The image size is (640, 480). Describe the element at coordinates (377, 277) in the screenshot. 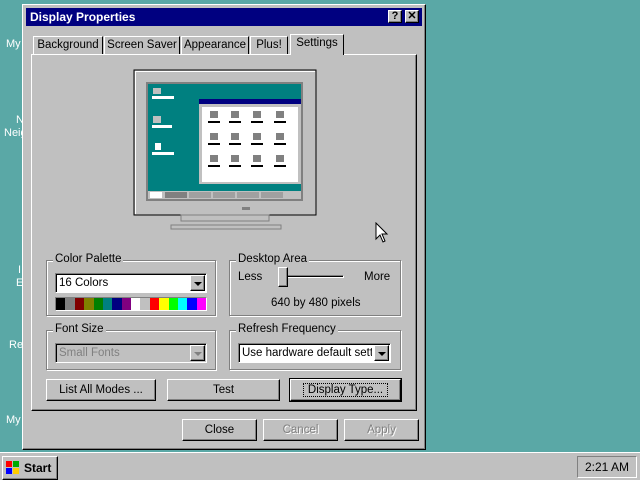

I see `more-label: More` at that location.